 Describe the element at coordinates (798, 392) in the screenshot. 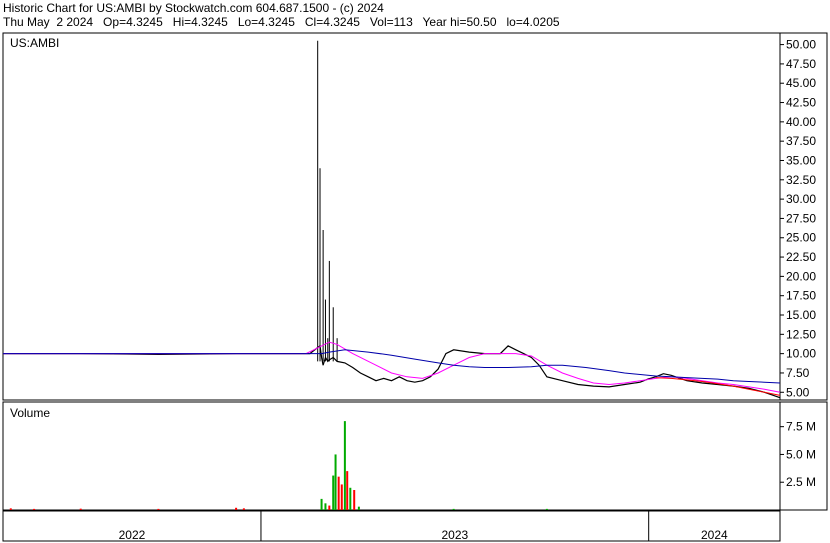

I see `price-ytick-label: 5.00` at that location.